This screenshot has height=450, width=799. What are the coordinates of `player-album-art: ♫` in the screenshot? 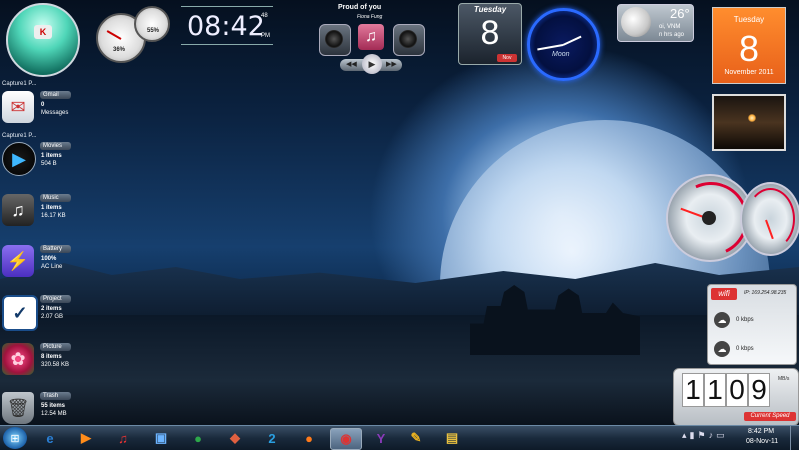 It's located at (371, 37).